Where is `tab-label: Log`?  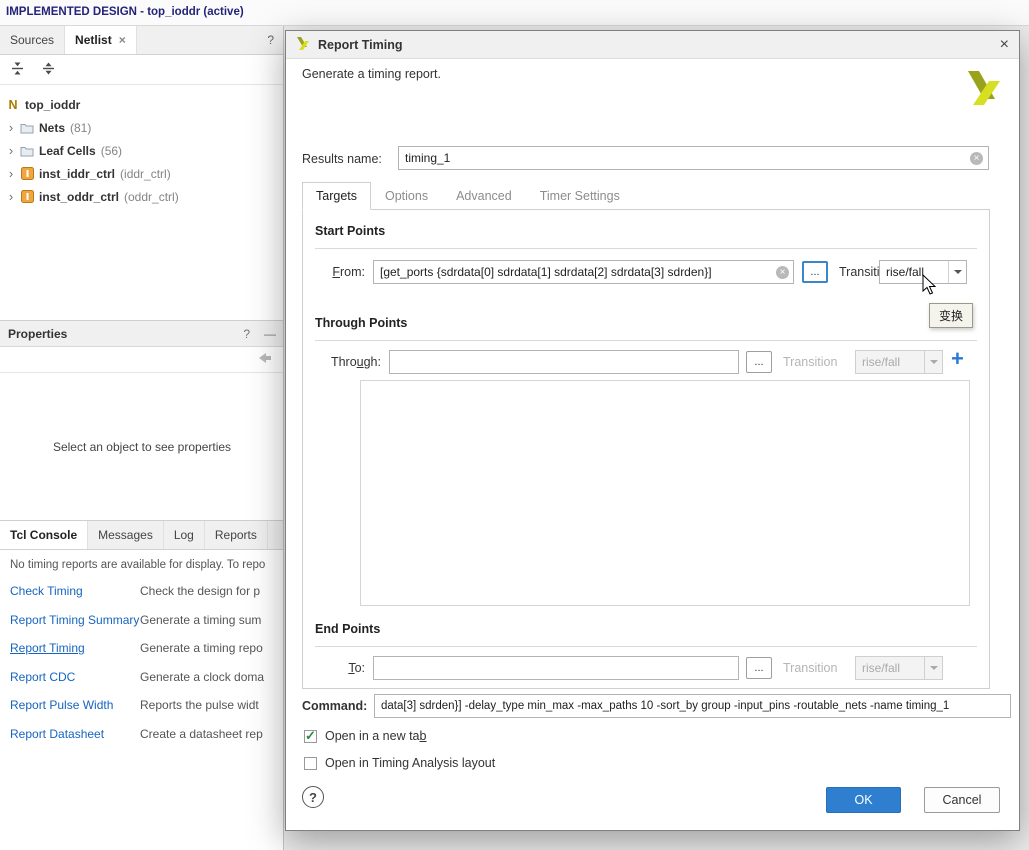 tab-label: Log is located at coordinates (183, 535).